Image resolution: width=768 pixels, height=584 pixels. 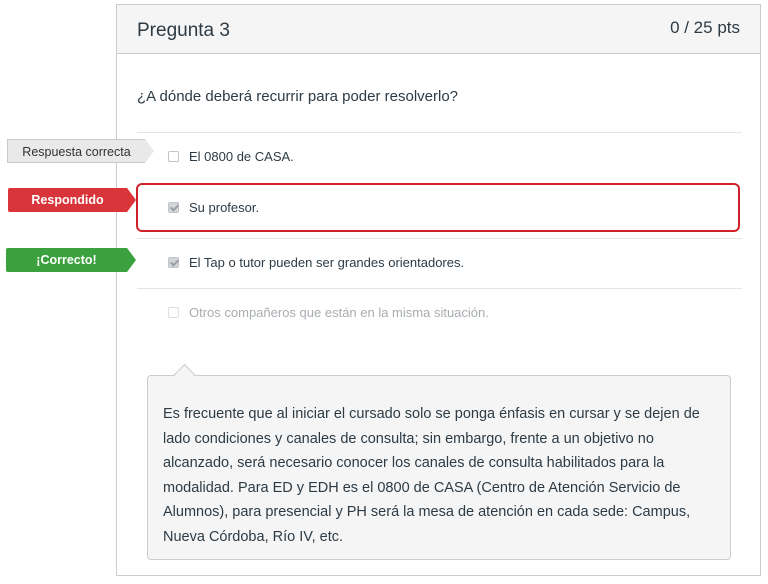 What do you see at coordinates (439, 157) in the screenshot?
I see `answer-option-1: El 0800 de CASA.` at bounding box center [439, 157].